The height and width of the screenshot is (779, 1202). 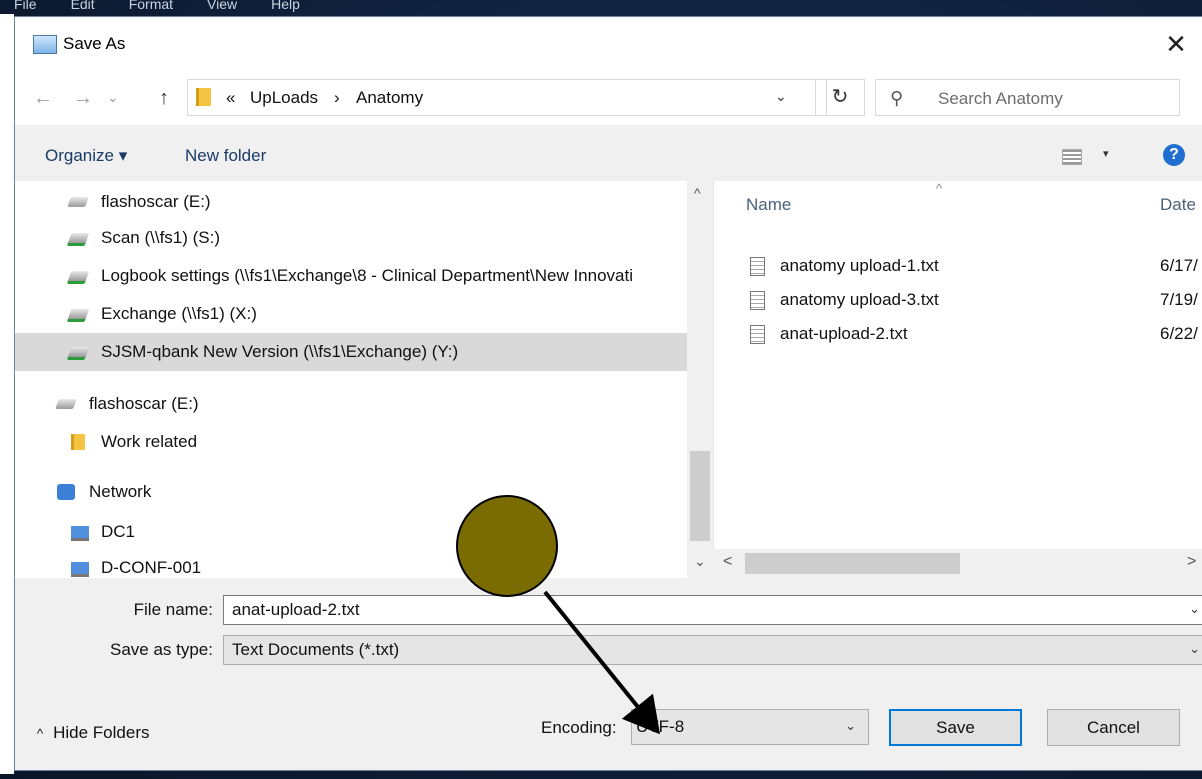 I want to click on scroll-left-icon: <, so click(x=727, y=562).